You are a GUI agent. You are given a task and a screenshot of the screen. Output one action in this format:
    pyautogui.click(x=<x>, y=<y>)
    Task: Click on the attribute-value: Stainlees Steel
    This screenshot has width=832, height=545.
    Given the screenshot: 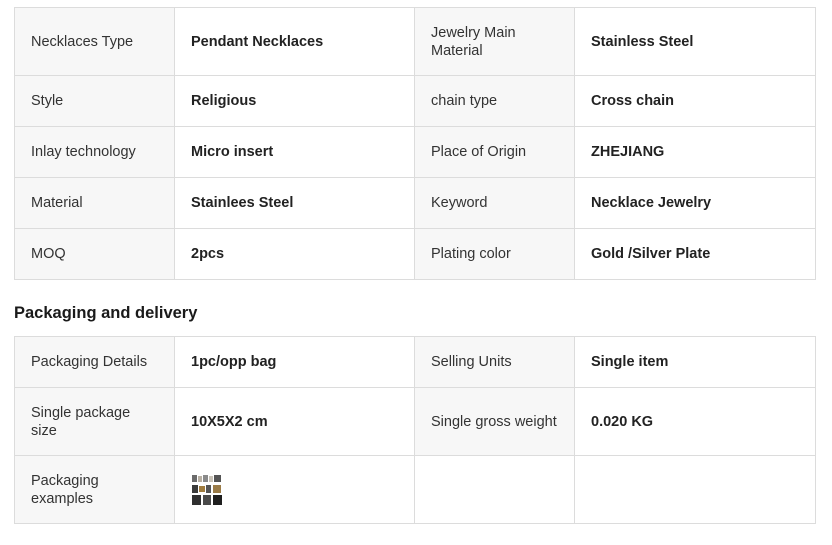 What is the action you would take?
    pyautogui.click(x=294, y=203)
    